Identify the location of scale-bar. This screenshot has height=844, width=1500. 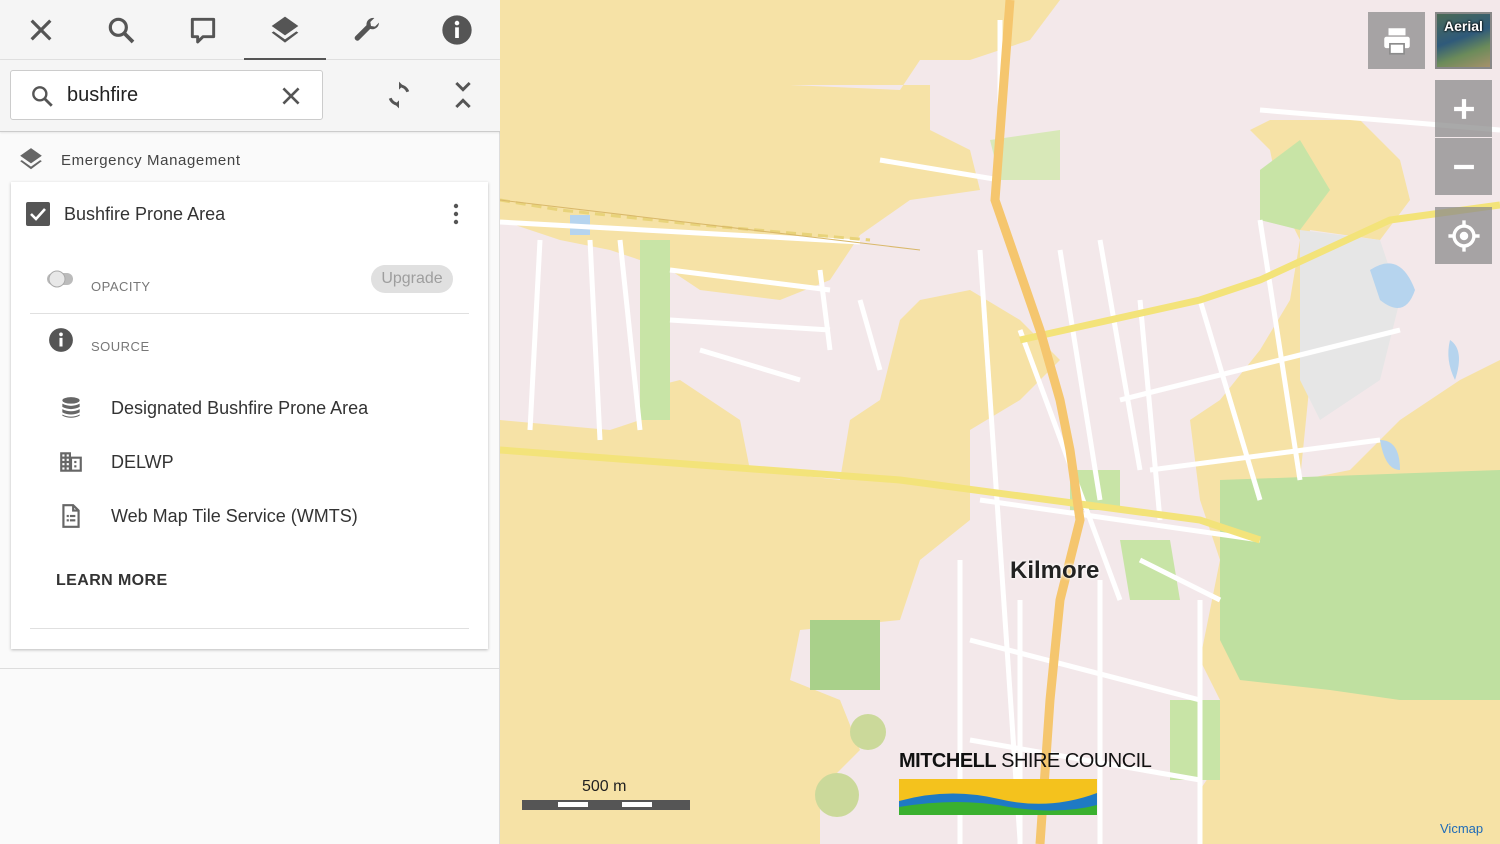
(606, 805).